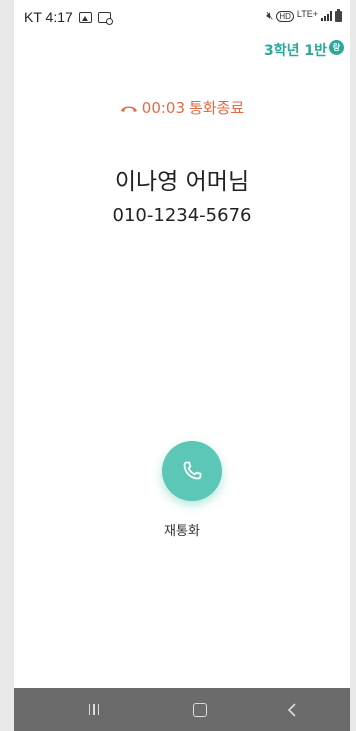  Describe the element at coordinates (182, 215) in the screenshot. I see `caller-number: 010-1234-5676` at that location.